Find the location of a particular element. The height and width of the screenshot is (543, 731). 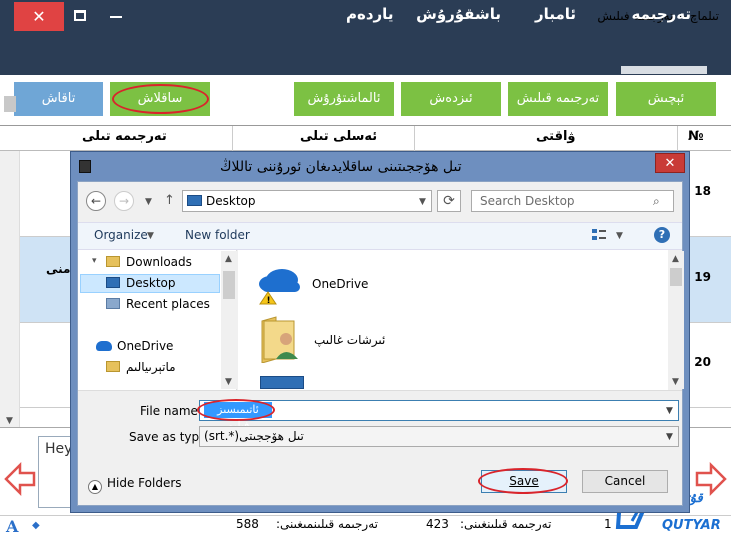

file-name-label: File name: is located at coordinates (171, 411).